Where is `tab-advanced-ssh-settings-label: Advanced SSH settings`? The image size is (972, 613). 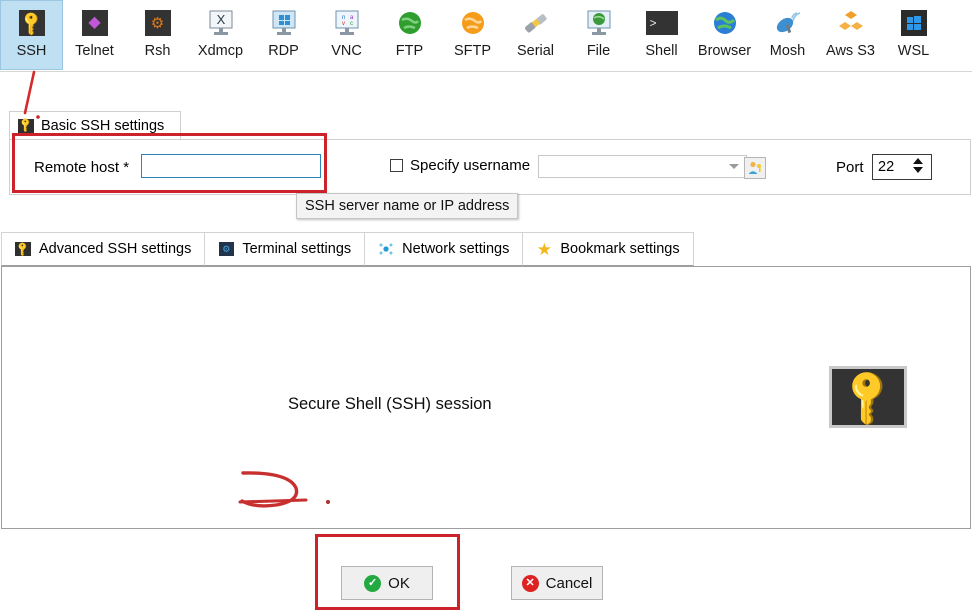 tab-advanced-ssh-settings-label: Advanced SSH settings is located at coordinates (115, 249).